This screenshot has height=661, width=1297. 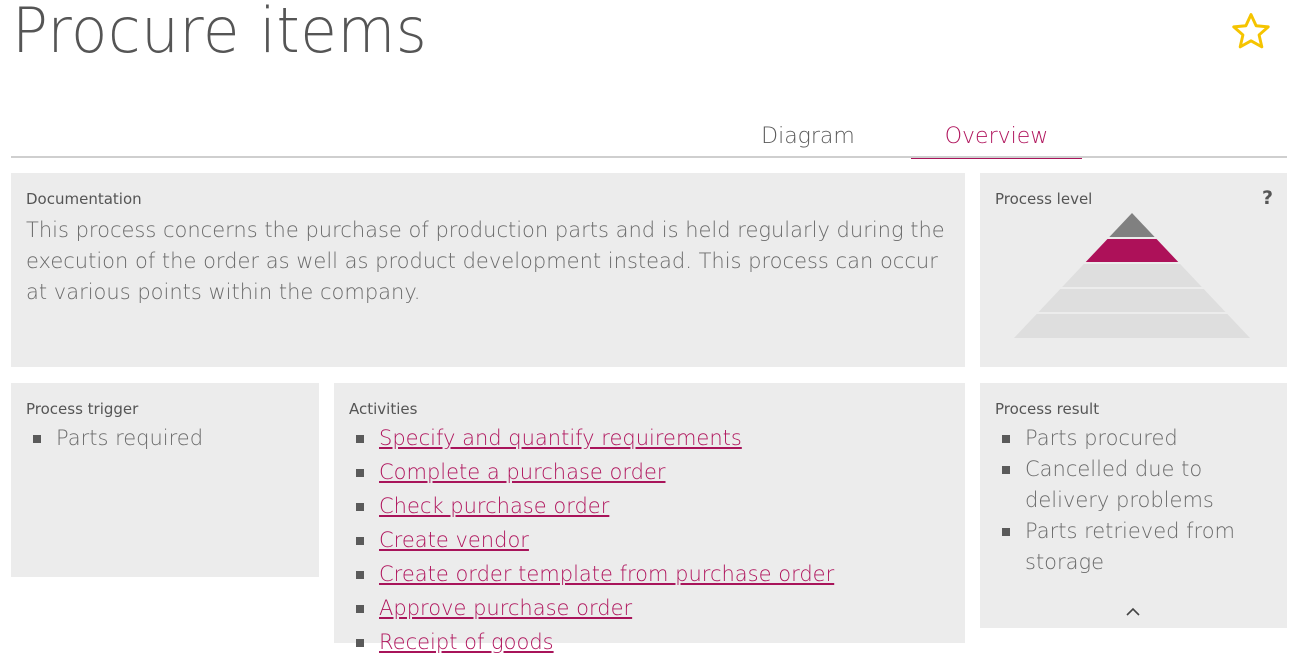 I want to click on process-result-label: Process result, so click(x=1047, y=409).